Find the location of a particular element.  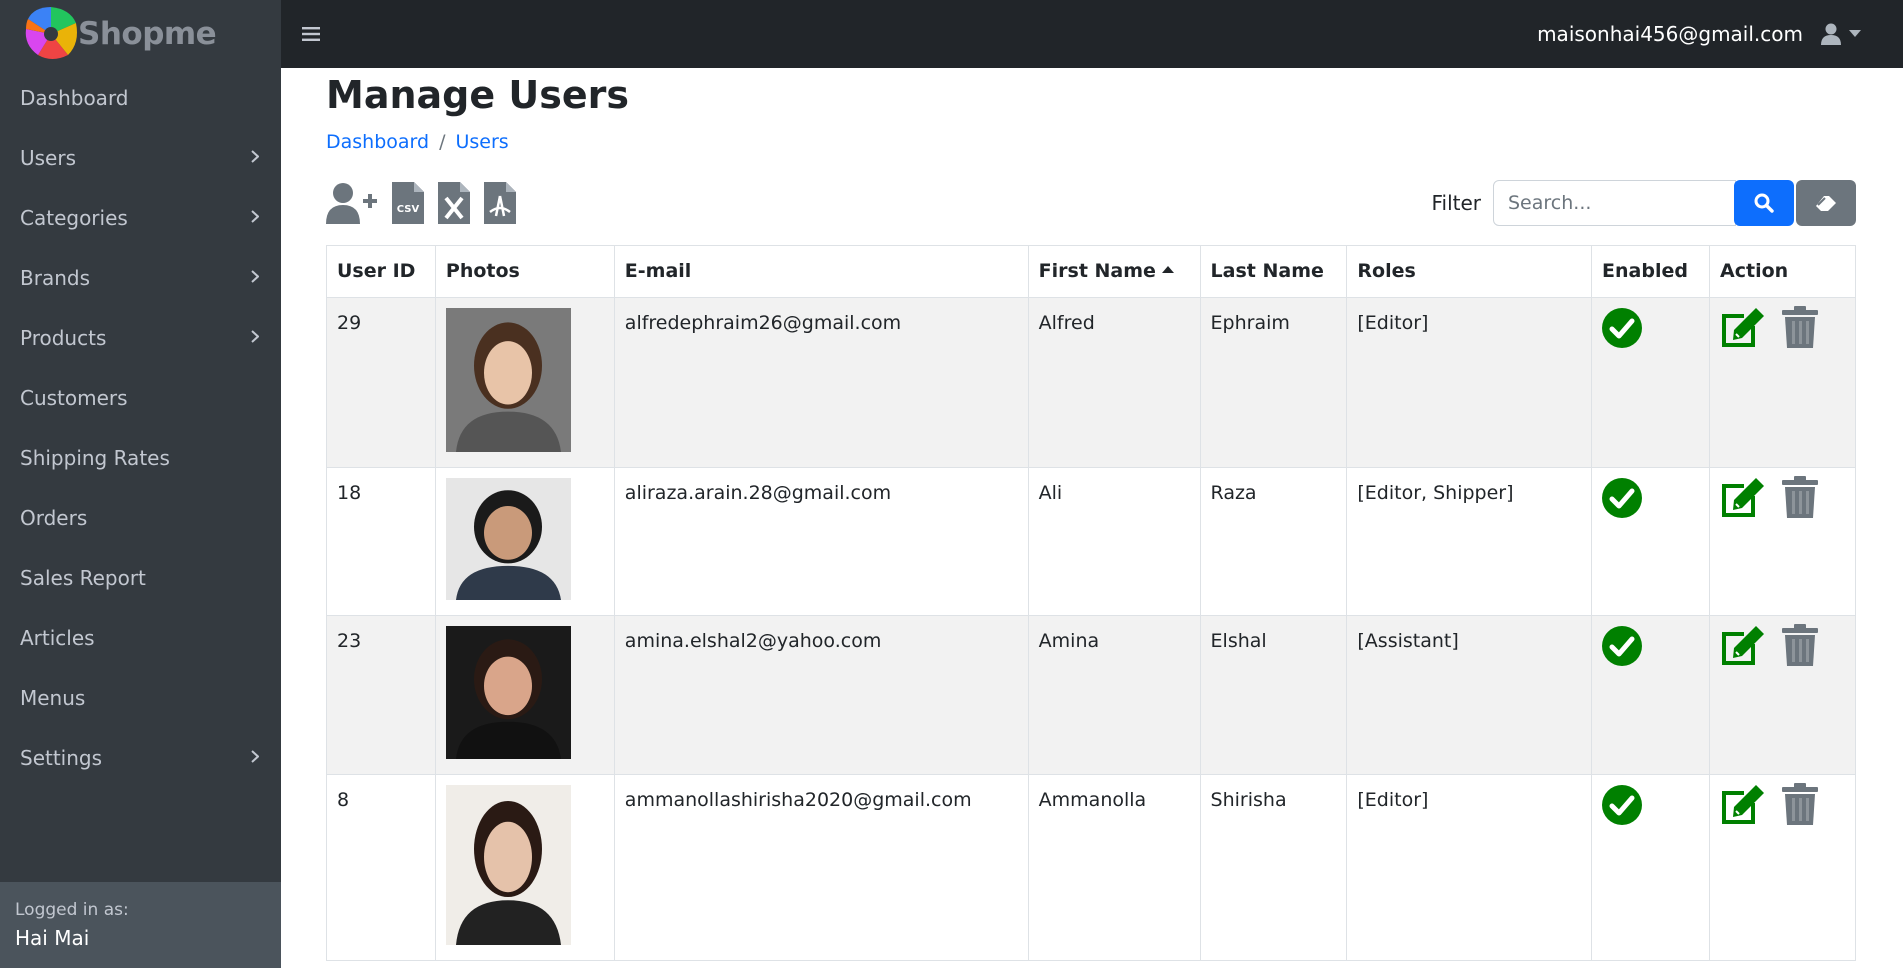

user-icon is located at coordinates (1831, 34).